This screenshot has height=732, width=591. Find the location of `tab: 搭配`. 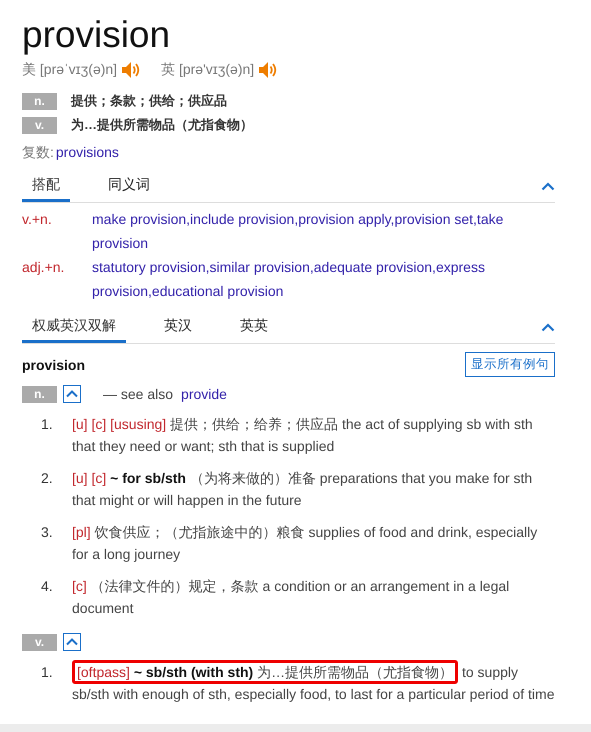

tab: 搭配 is located at coordinates (46, 186).